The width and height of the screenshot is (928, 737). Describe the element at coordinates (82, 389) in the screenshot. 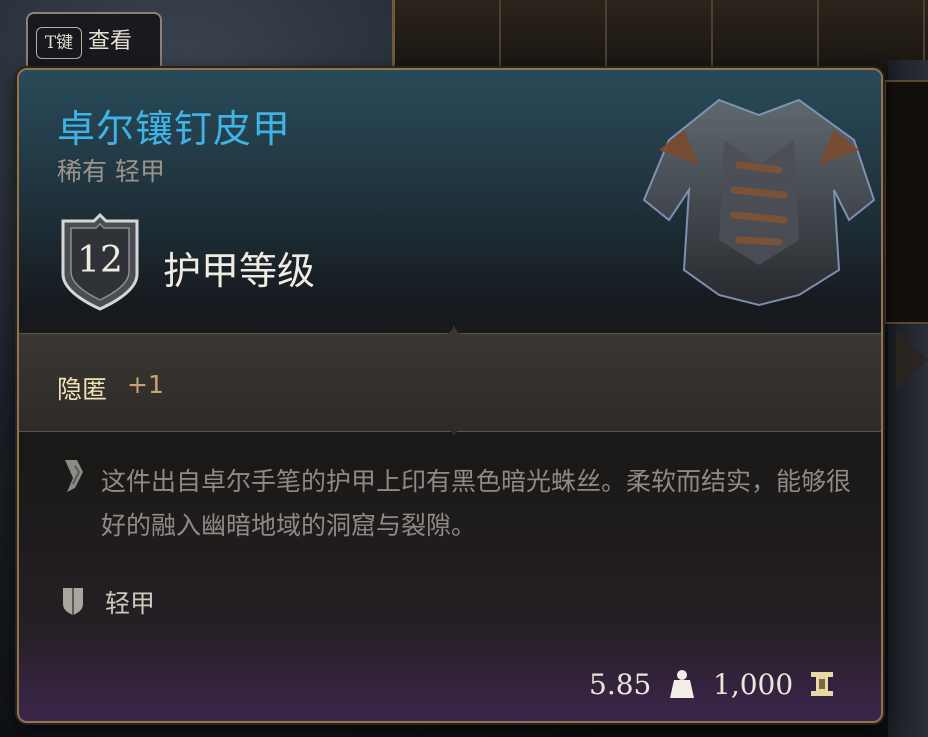

I see `skill-name: 隐匿` at that location.